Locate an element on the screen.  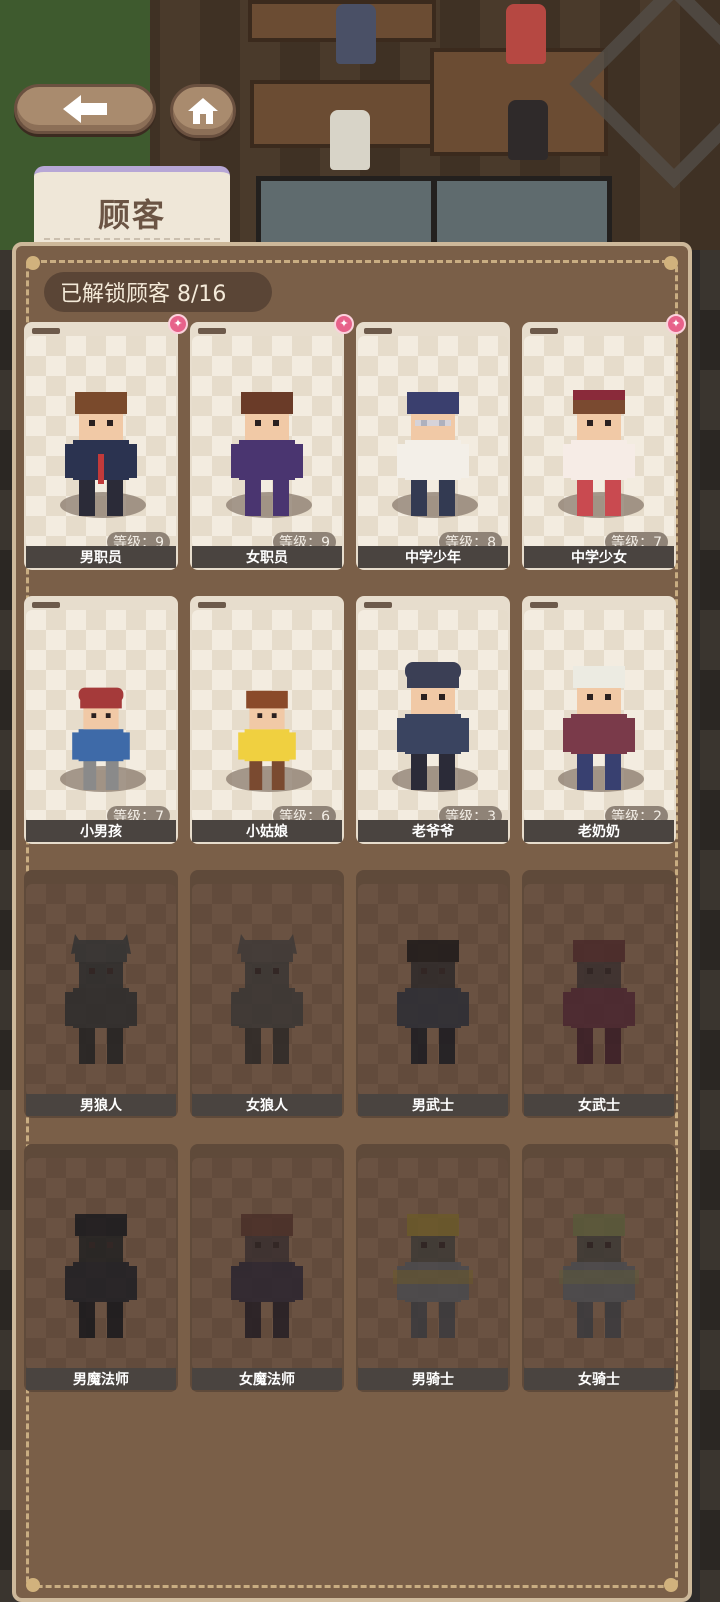
customer-name: 男职员 is located at coordinates (101, 557).